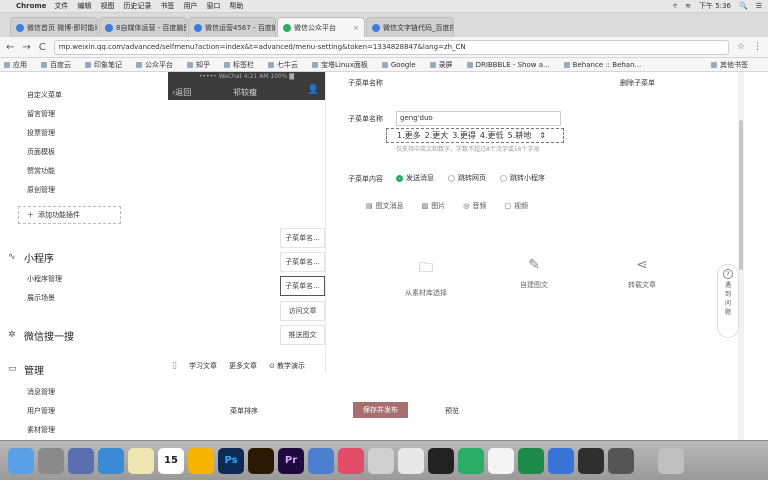 This screenshot has width=768, height=480. I want to click on bookmark-5: 知乎, so click(198, 65).